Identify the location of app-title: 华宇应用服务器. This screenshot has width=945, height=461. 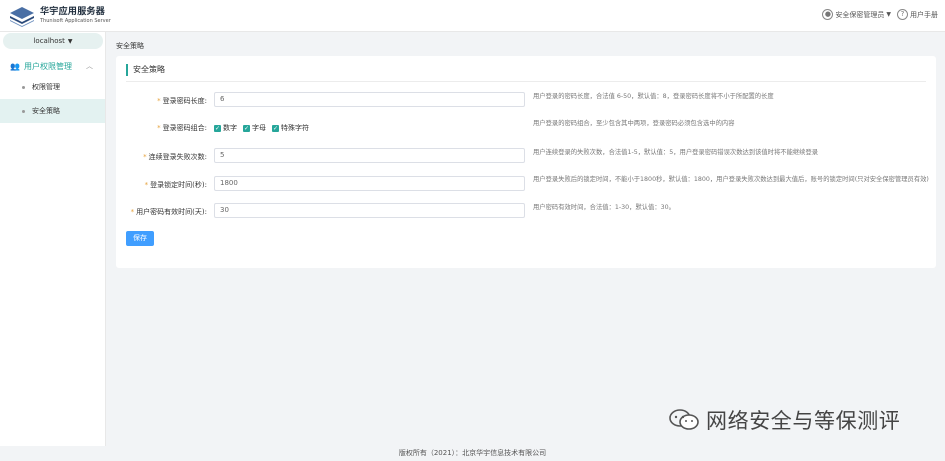
(73, 12).